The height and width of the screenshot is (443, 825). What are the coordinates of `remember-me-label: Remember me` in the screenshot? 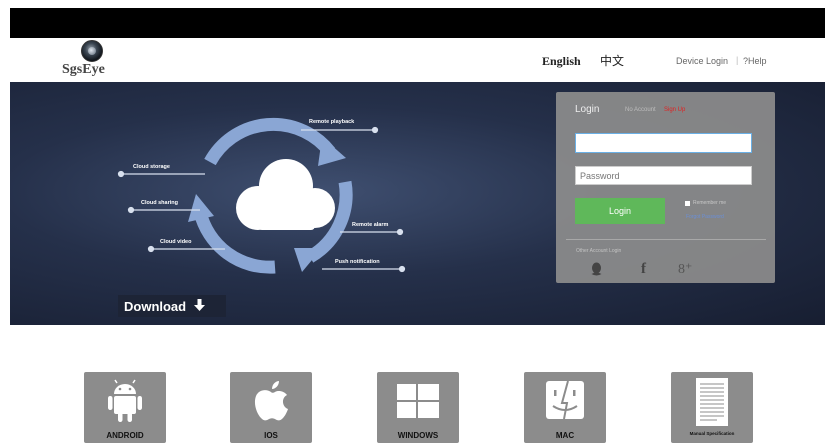 It's located at (709, 203).